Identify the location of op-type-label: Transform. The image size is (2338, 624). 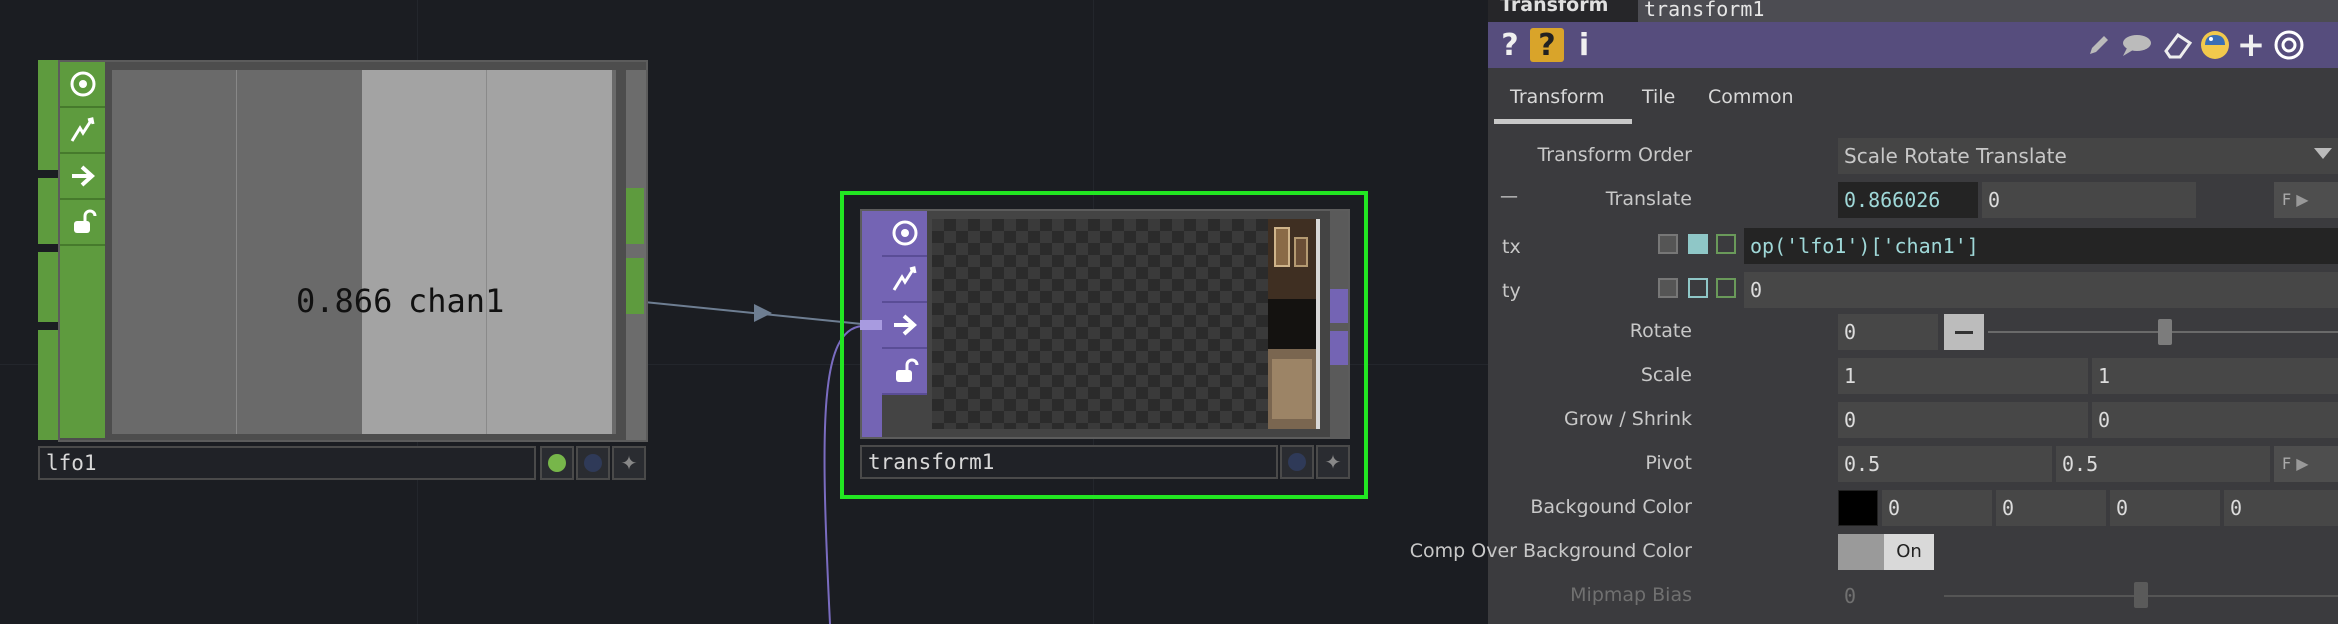
(1554, 8).